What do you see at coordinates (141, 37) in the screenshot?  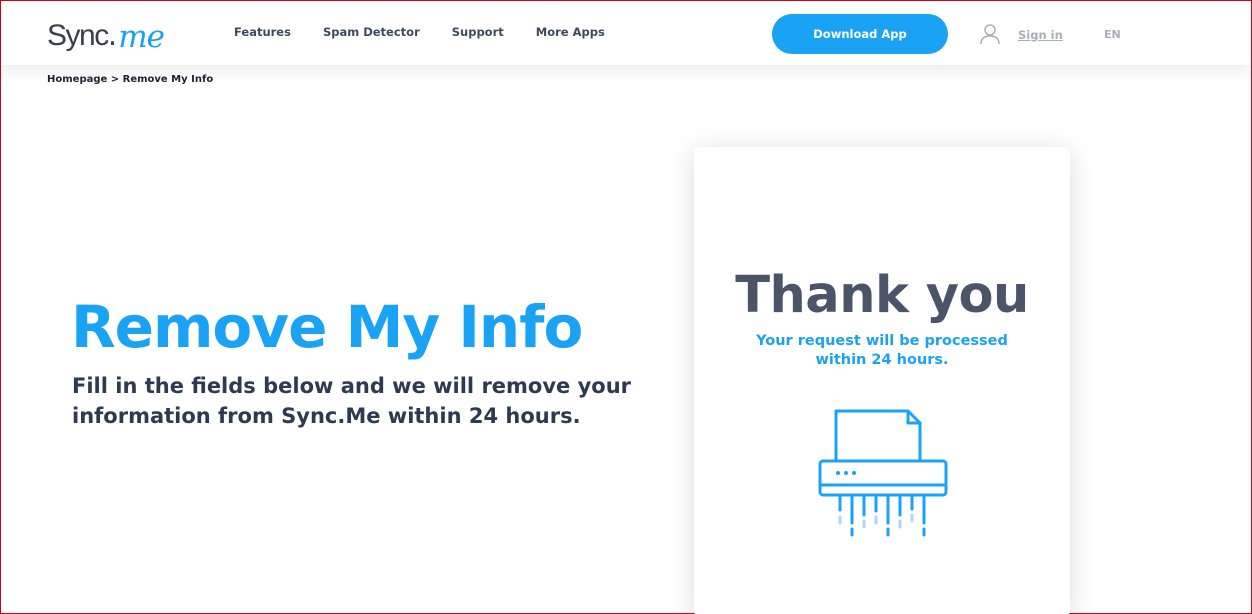 I see `logo-text-me: me` at bounding box center [141, 37].